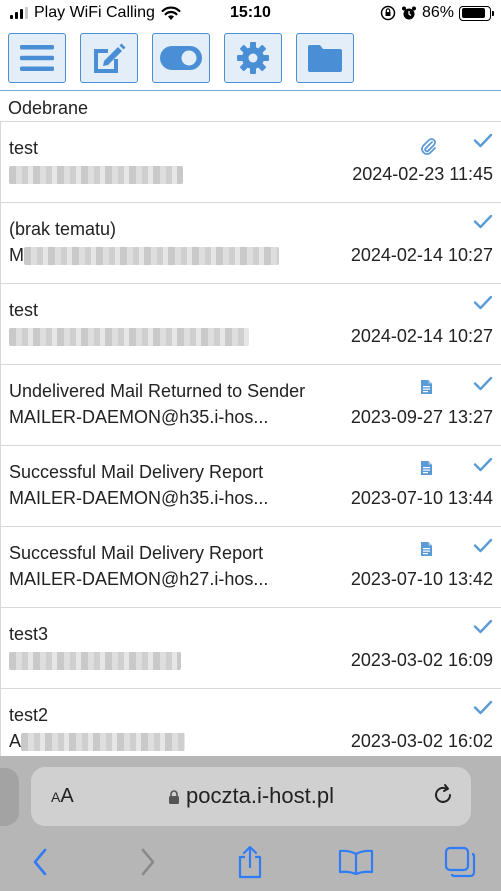  Describe the element at coordinates (421, 498) in the screenshot. I see `message-date: 2023-07-10 13:44` at that location.